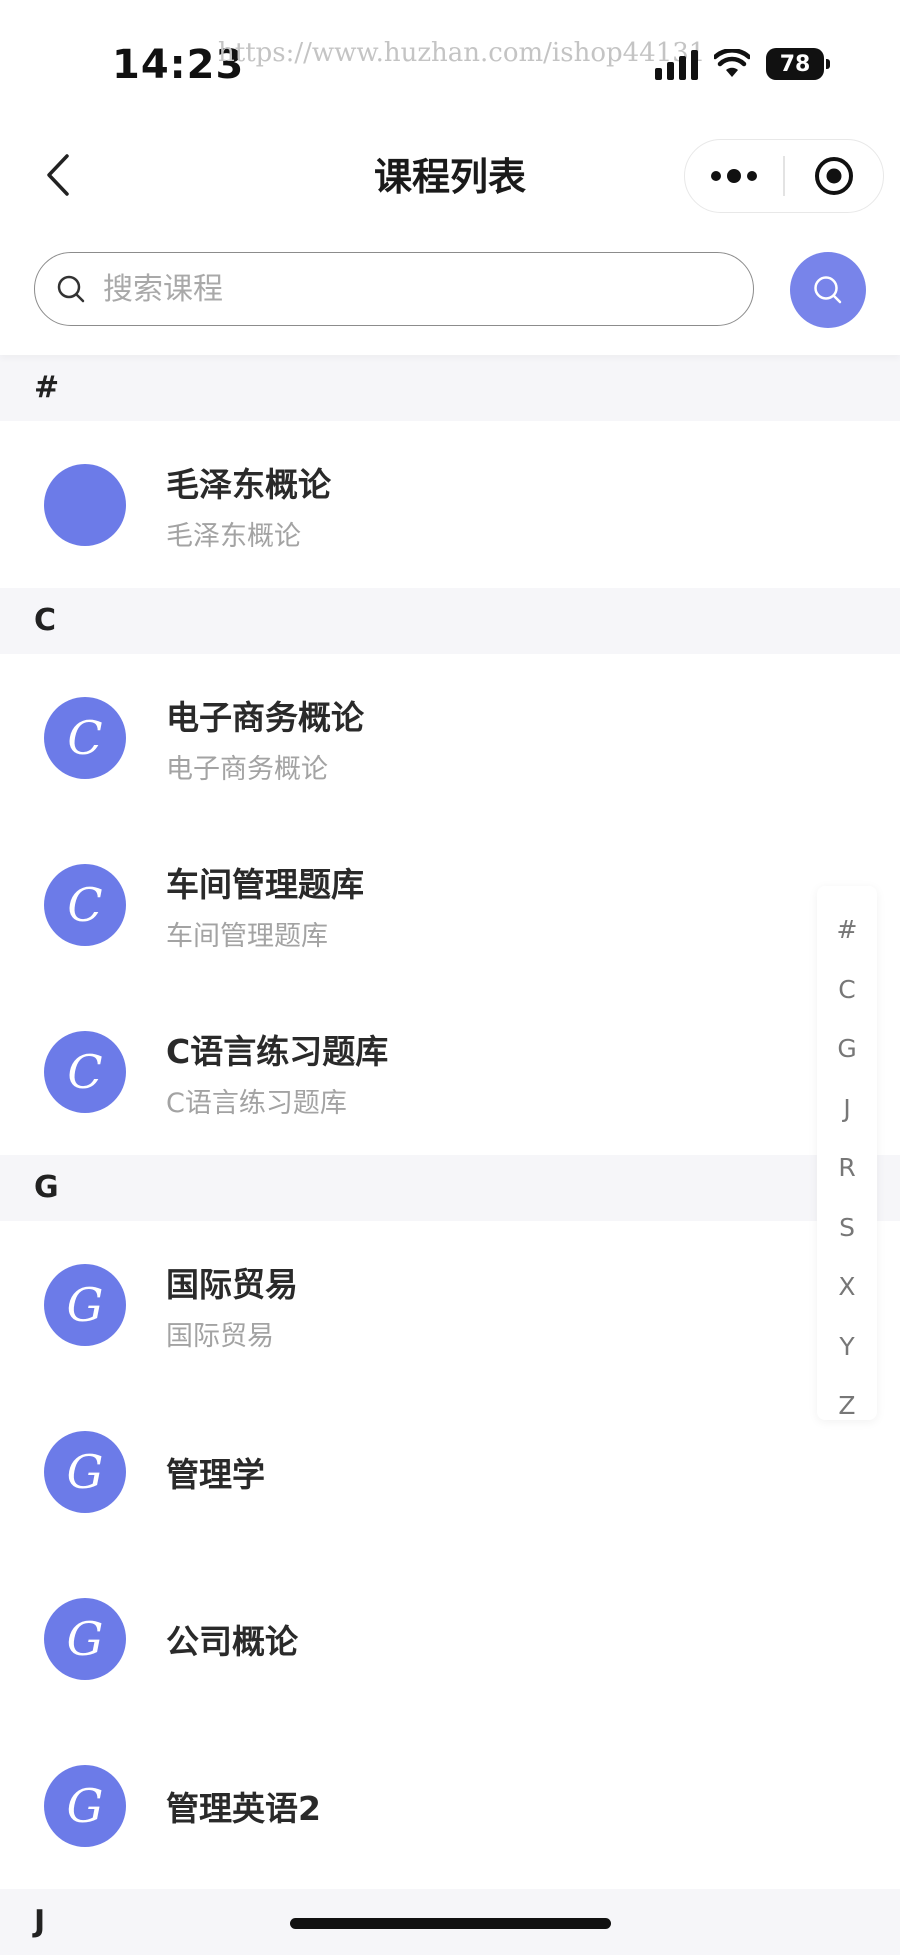  What do you see at coordinates (846, 1406) in the screenshot?
I see `index-letter-z: Z` at bounding box center [846, 1406].